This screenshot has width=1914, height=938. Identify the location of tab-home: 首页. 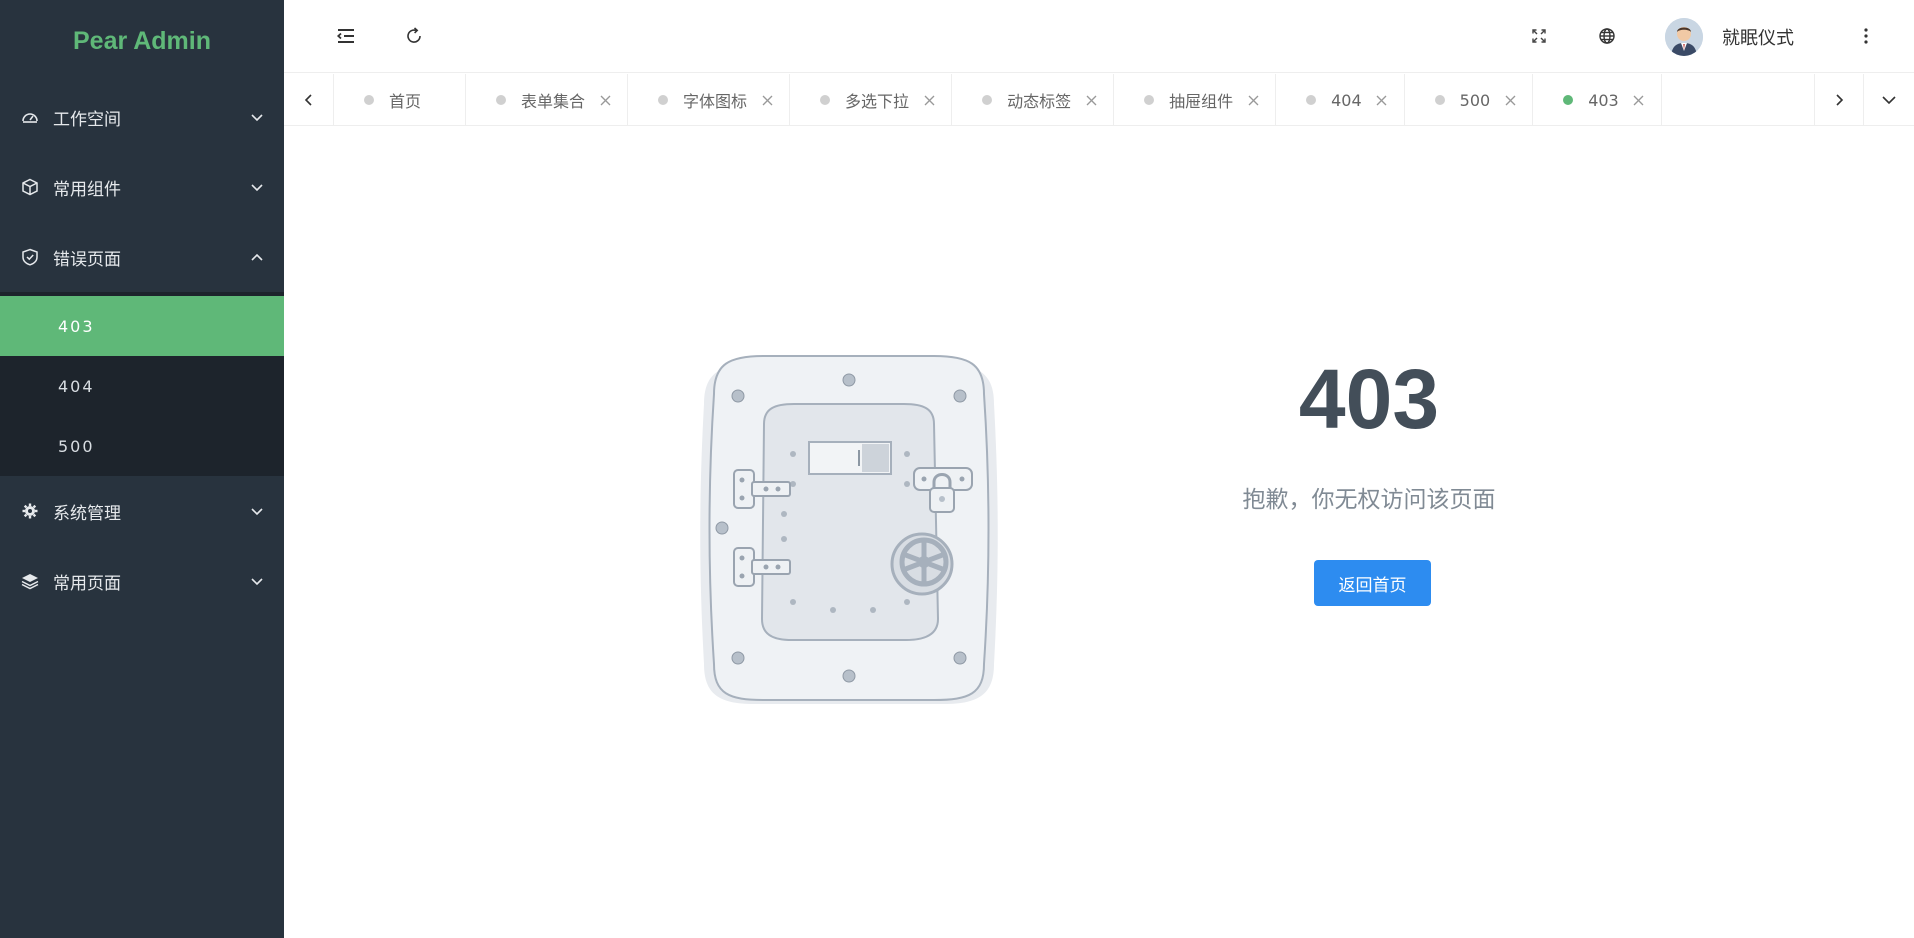
(400, 100).